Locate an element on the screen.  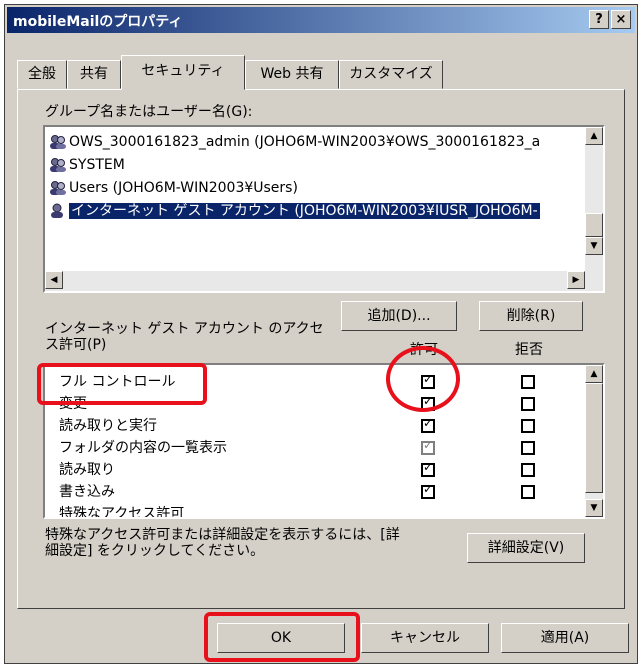
permission-row: 書き込み is located at coordinates (87, 492).